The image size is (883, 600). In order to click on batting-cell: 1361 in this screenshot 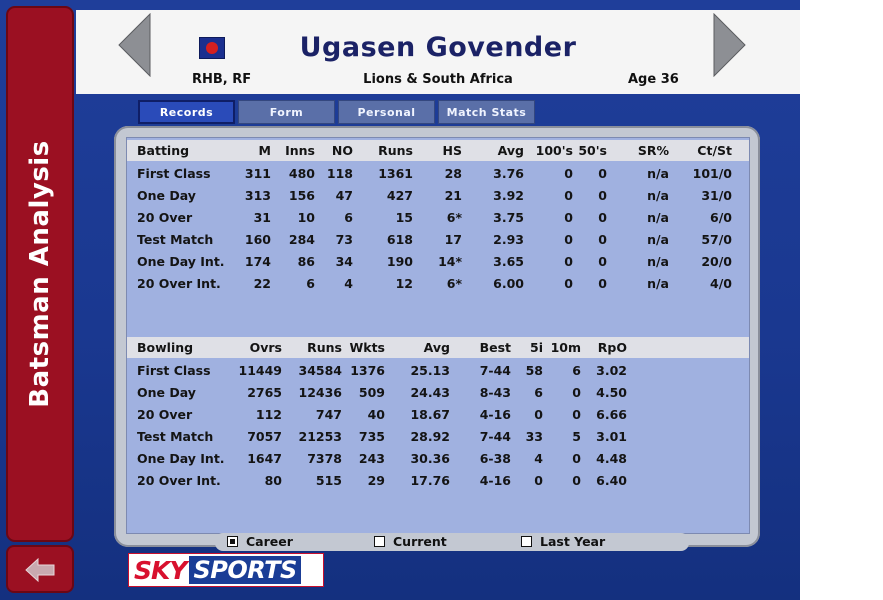, I will do `click(395, 173)`.